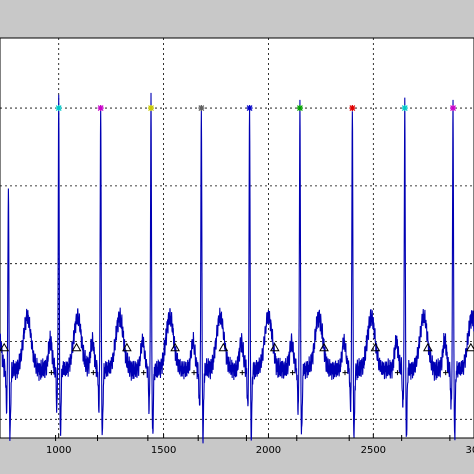 This screenshot has width=474, height=474. Describe the element at coordinates (469, 450) in the screenshot. I see `x-tick-label: 3000` at that location.